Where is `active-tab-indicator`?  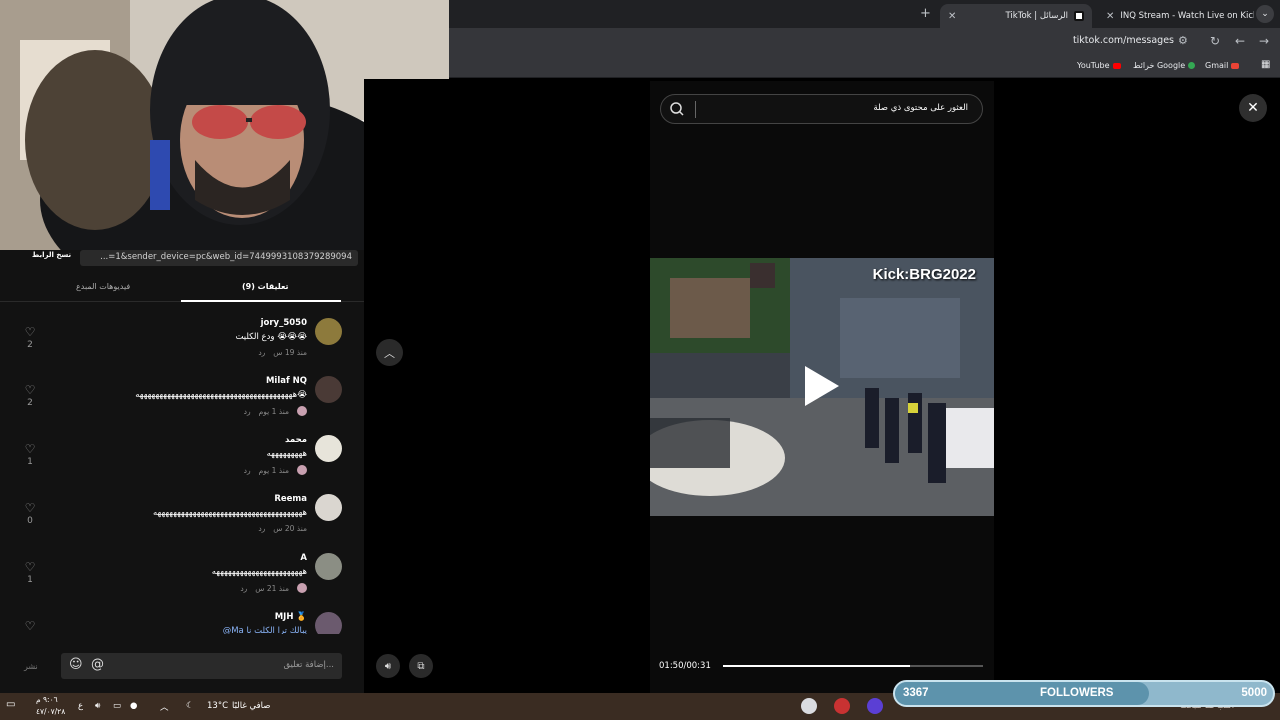 active-tab-indicator is located at coordinates (261, 301).